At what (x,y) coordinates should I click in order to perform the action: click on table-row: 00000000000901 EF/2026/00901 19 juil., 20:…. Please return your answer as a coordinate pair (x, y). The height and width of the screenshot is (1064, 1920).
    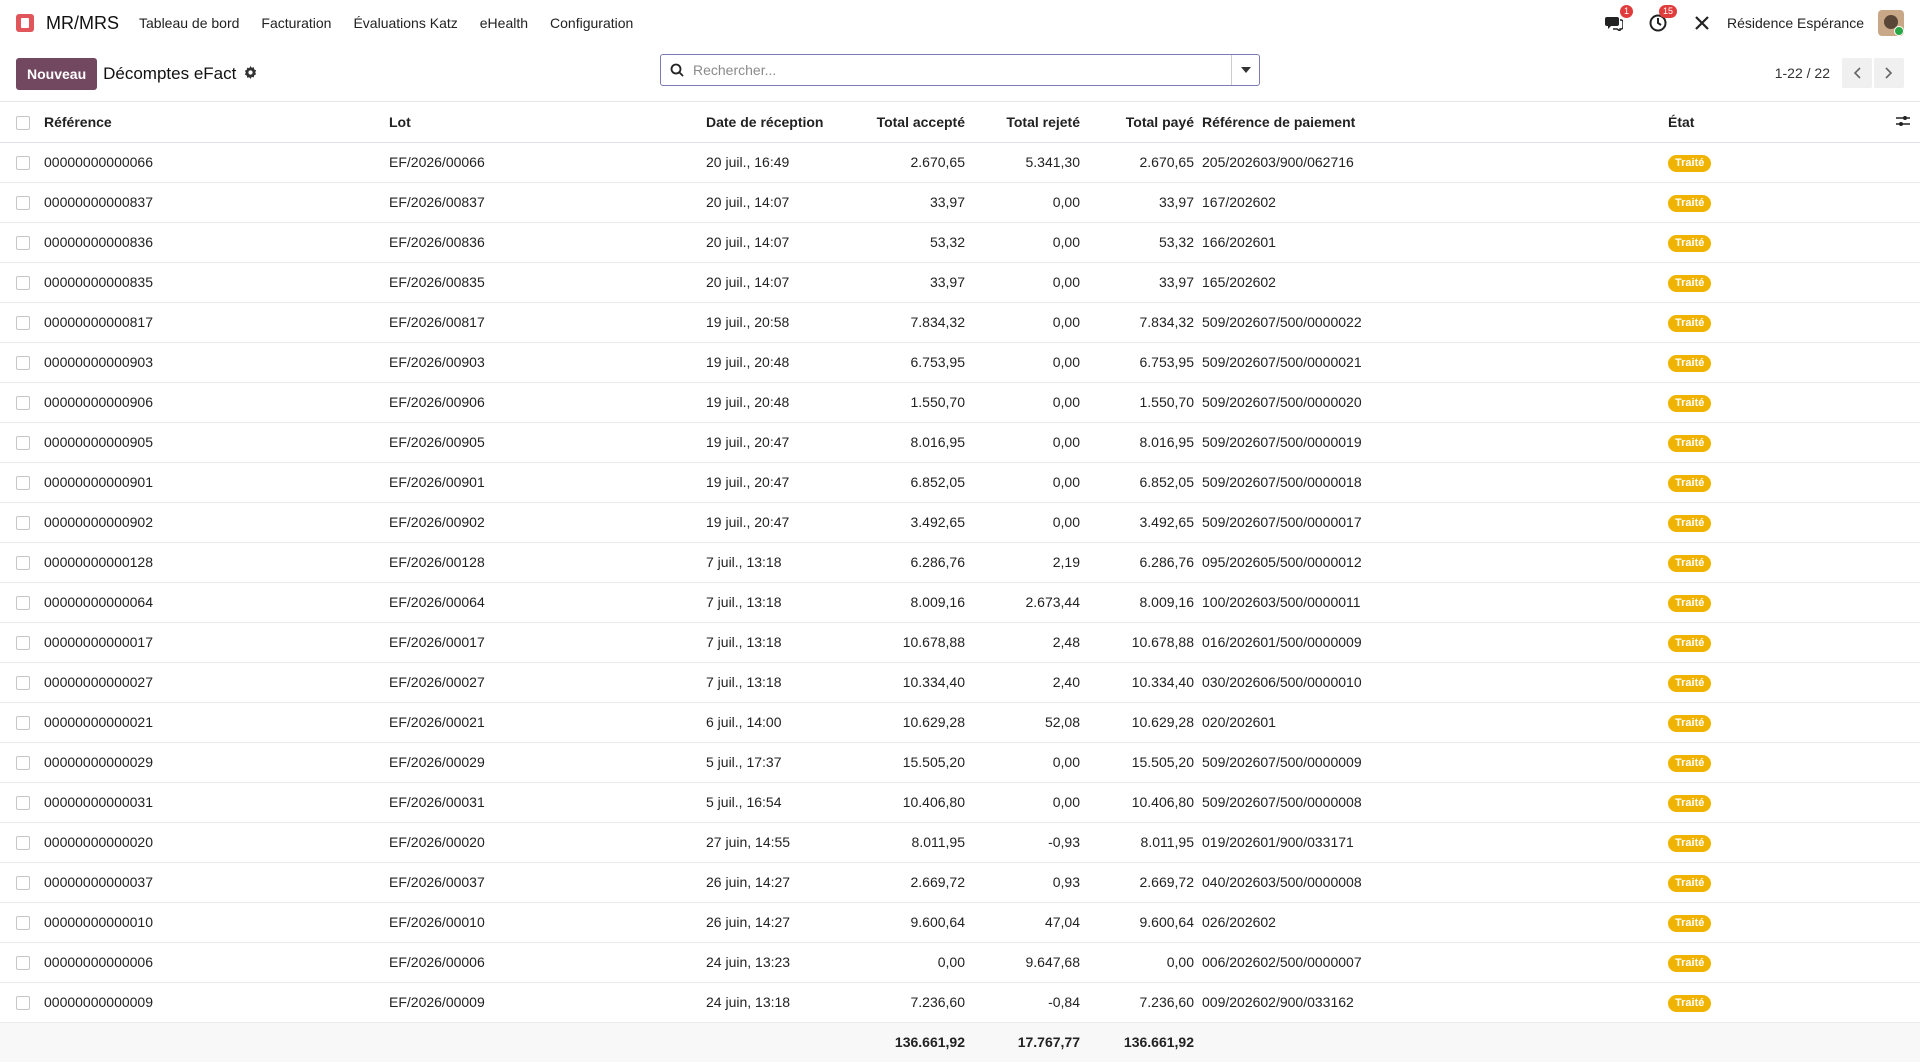
    Looking at the image, I should click on (960, 482).